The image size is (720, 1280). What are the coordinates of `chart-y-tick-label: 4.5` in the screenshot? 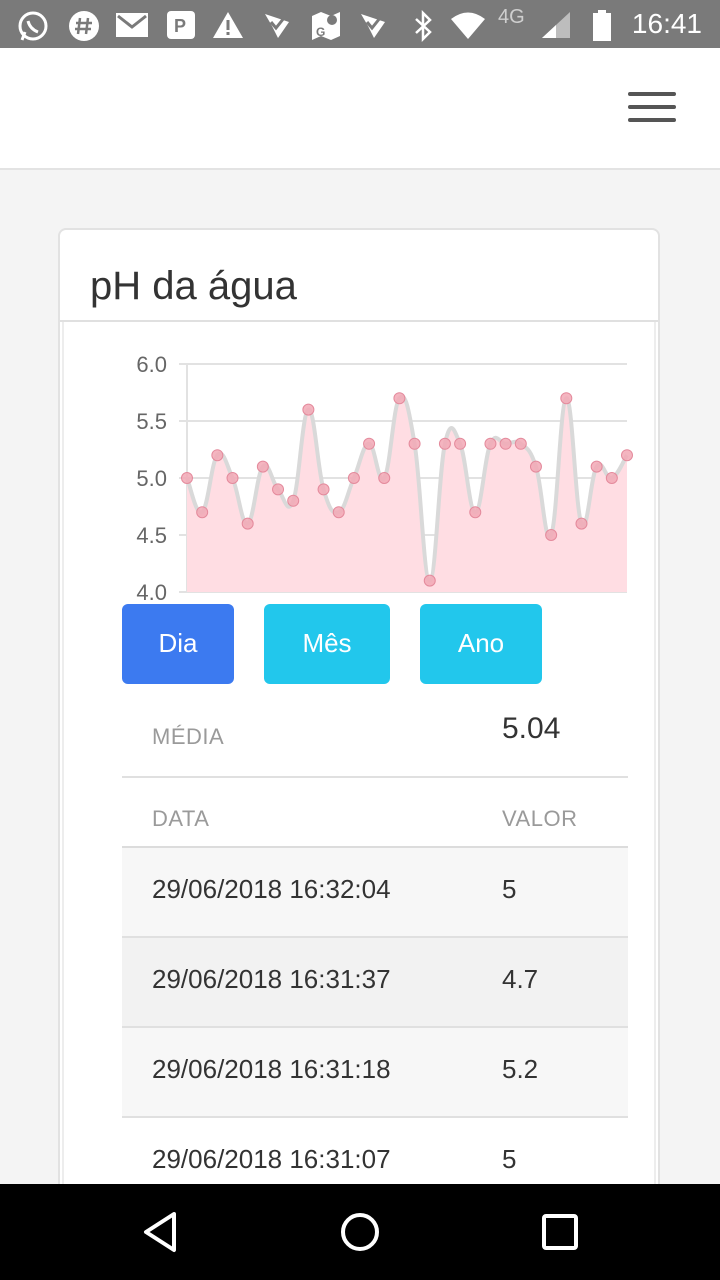 It's located at (151, 535).